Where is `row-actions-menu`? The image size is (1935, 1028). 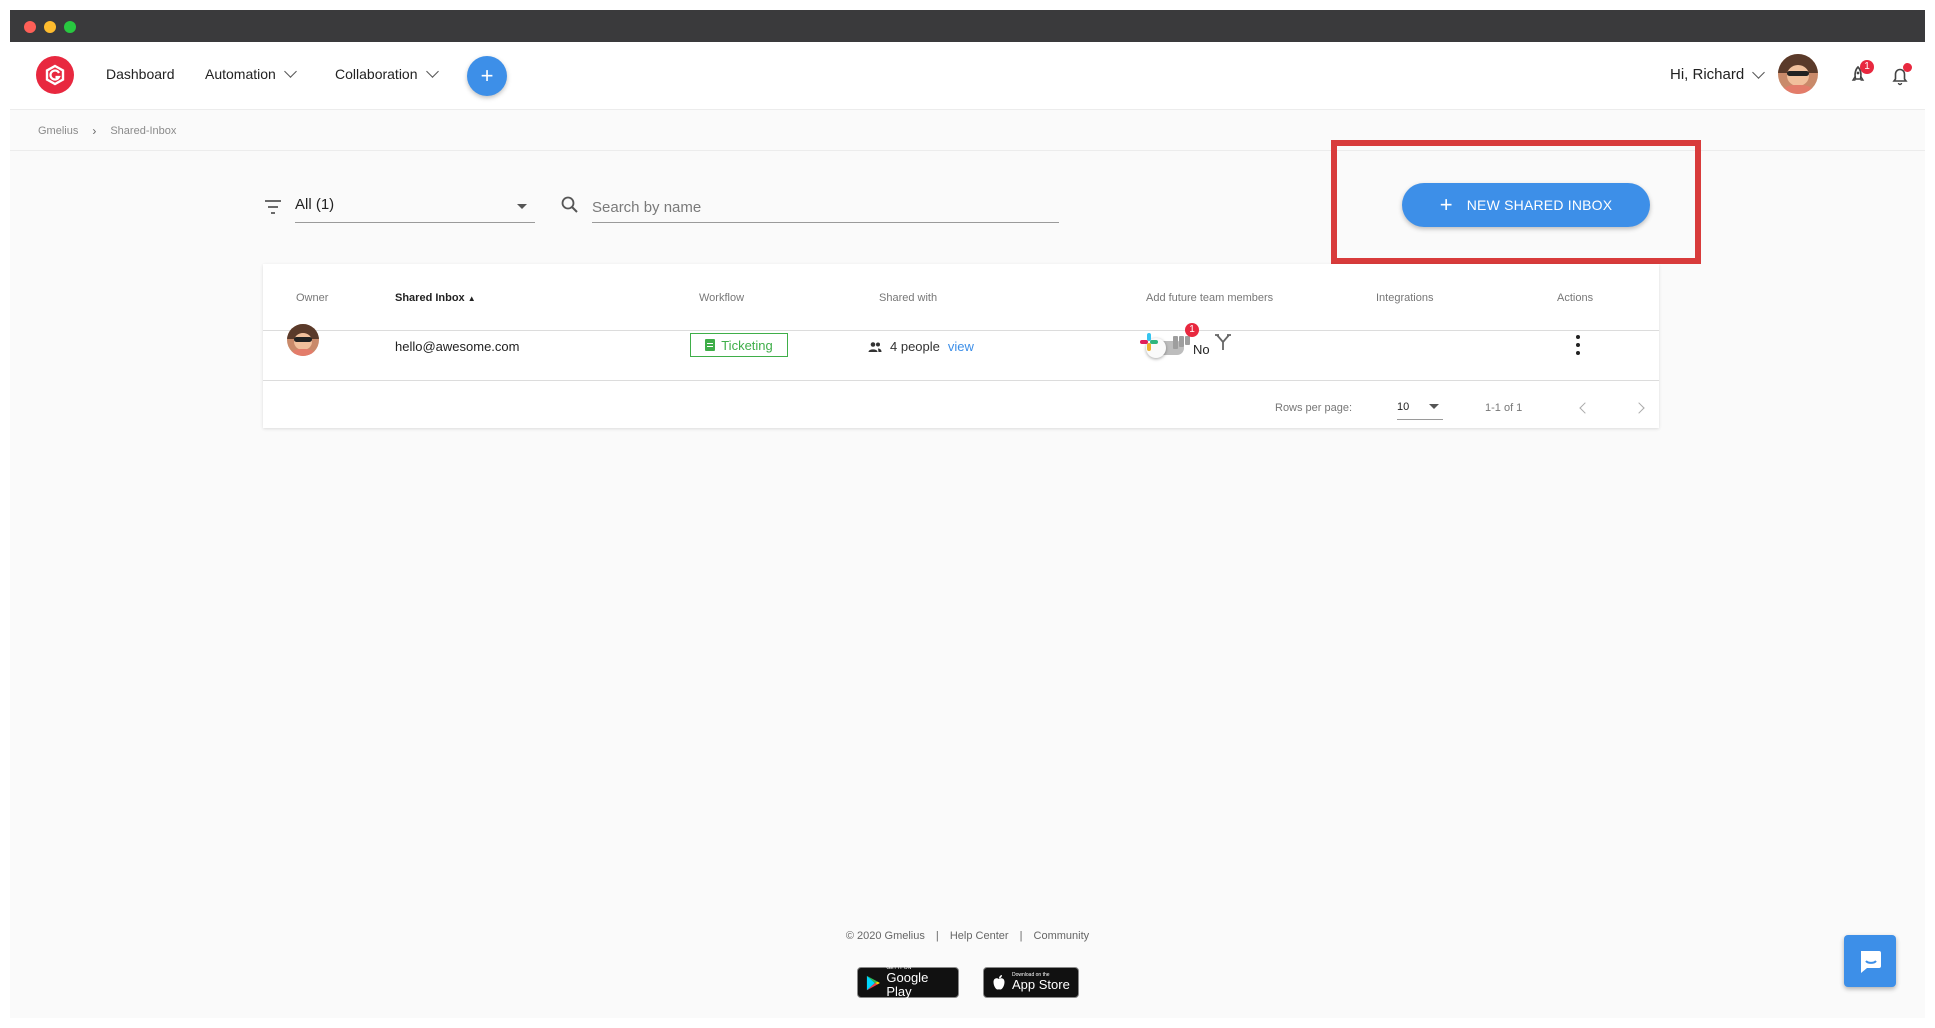 row-actions-menu is located at coordinates (1578, 345).